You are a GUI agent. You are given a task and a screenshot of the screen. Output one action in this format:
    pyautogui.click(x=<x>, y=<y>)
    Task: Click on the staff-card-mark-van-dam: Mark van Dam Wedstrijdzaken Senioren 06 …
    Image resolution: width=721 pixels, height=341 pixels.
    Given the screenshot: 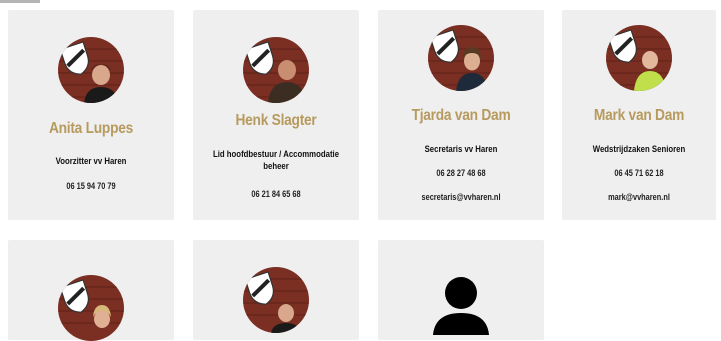 What is the action you would take?
    pyautogui.click(x=639, y=115)
    